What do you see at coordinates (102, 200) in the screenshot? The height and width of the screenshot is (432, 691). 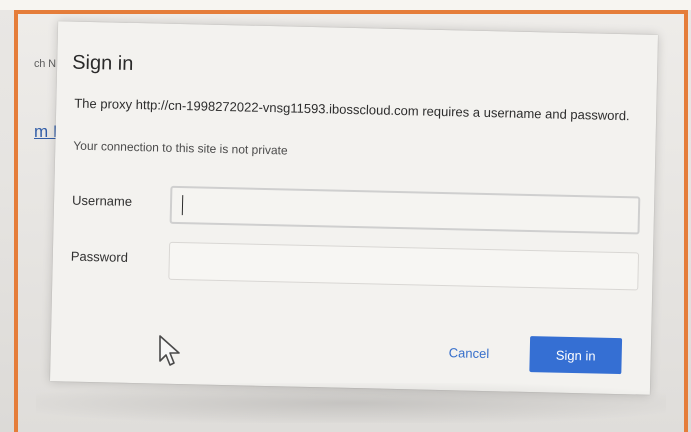 I see `username-label: Username` at bounding box center [102, 200].